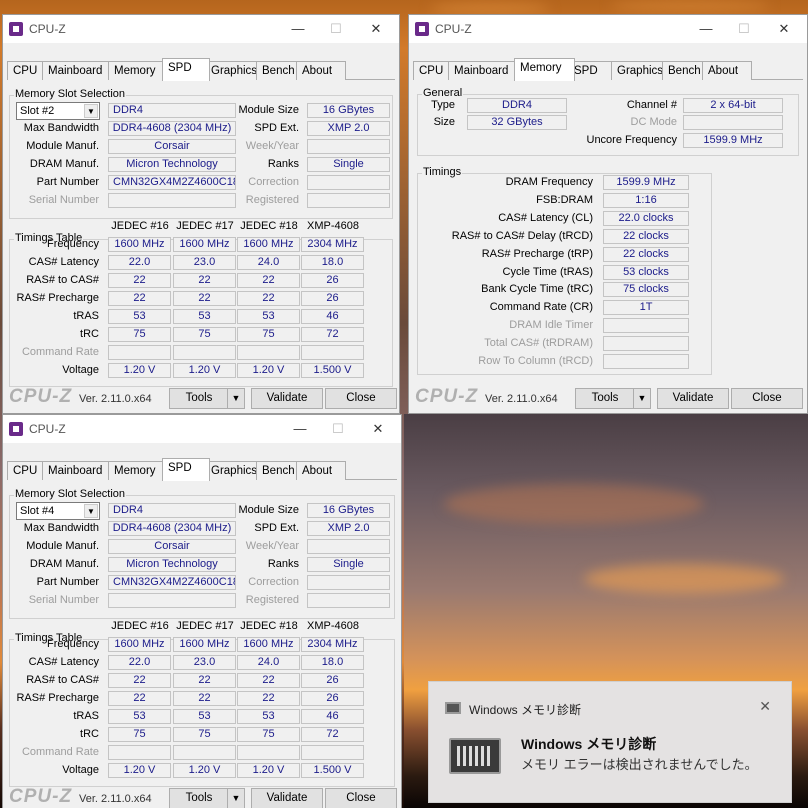  I want to click on timings-cell: 24.0, so click(268, 662).